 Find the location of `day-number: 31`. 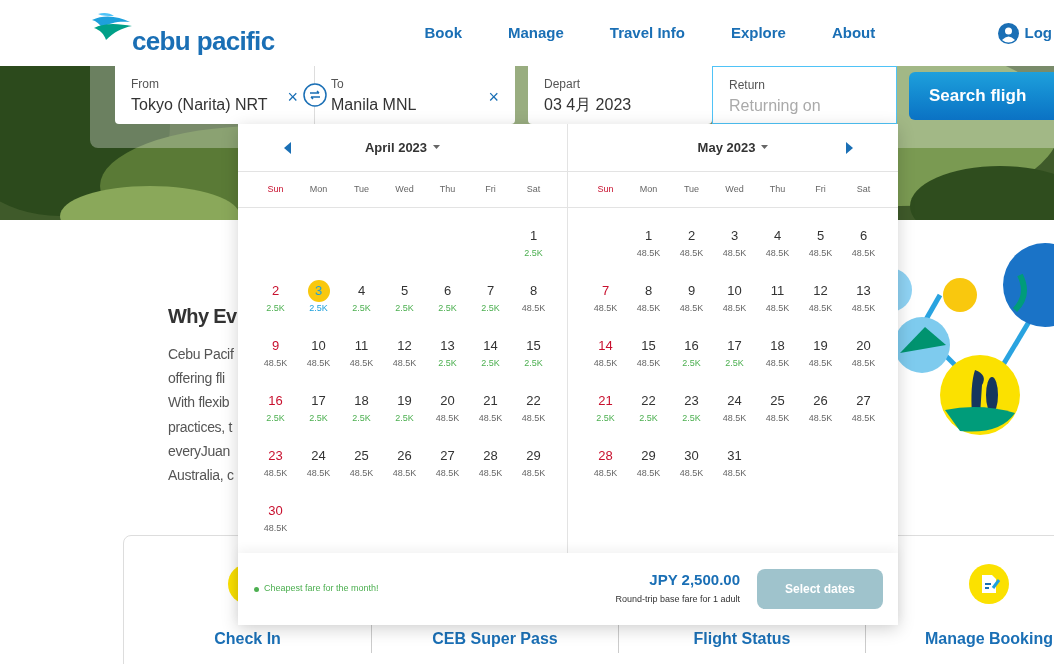

day-number: 31 is located at coordinates (734, 455).